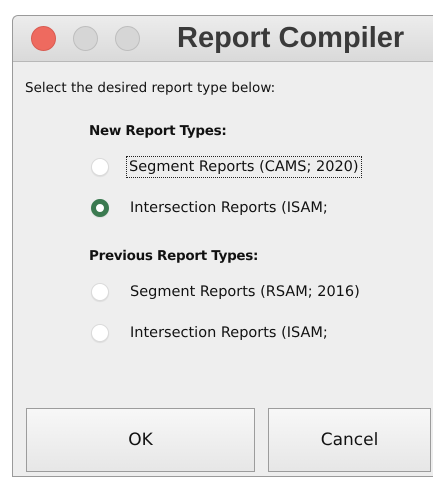 The image size is (433, 487). What do you see at coordinates (43, 38) in the screenshot?
I see `close-button` at bounding box center [43, 38].